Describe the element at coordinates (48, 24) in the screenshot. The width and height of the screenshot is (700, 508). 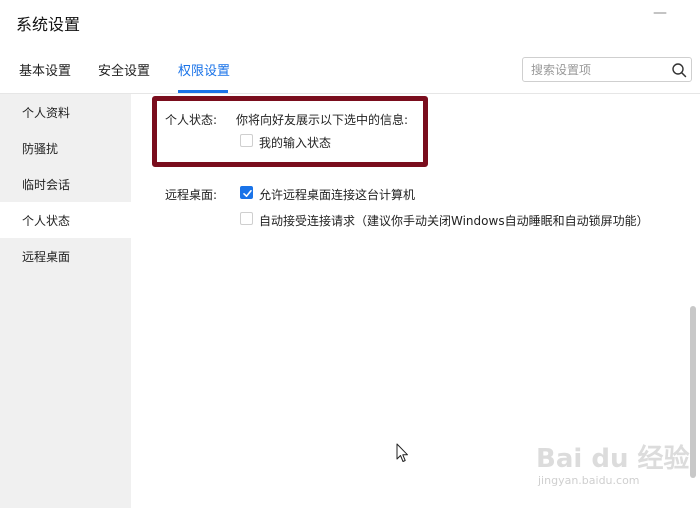
I see `window-title: 系统设置` at that location.